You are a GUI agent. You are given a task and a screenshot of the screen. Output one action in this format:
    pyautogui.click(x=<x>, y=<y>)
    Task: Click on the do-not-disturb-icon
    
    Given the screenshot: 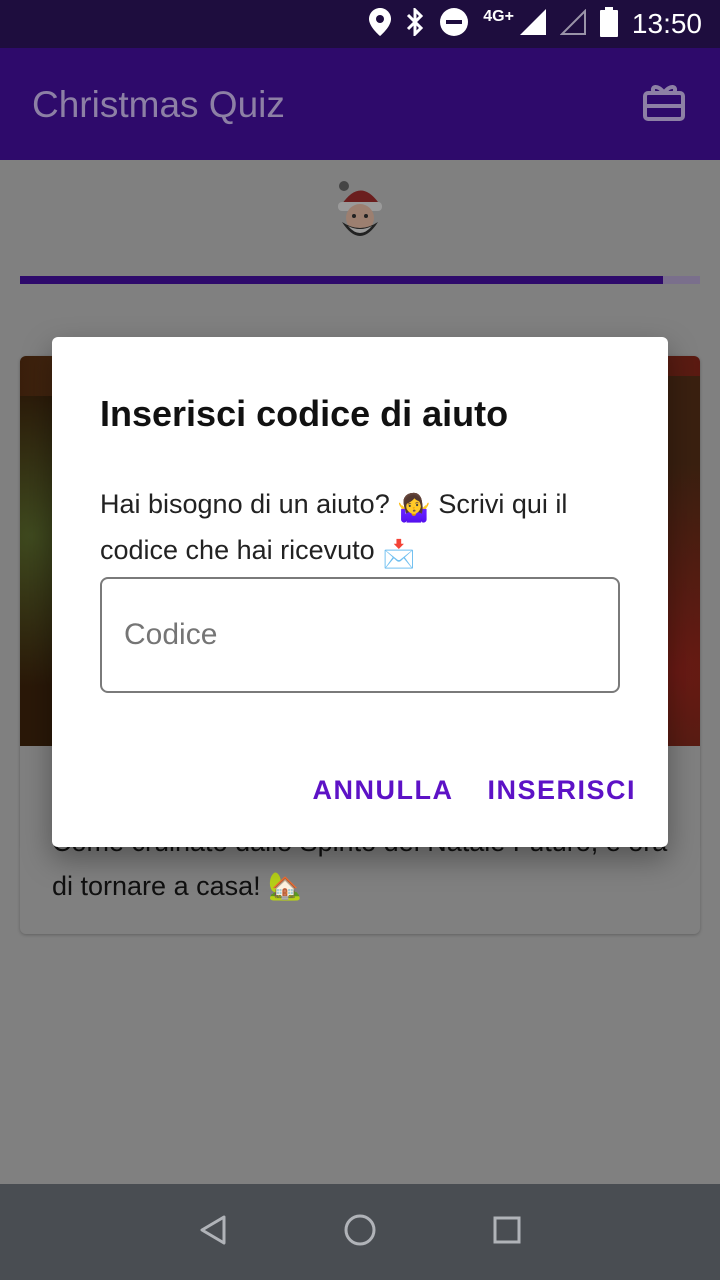 What is the action you would take?
    pyautogui.click(x=454, y=24)
    